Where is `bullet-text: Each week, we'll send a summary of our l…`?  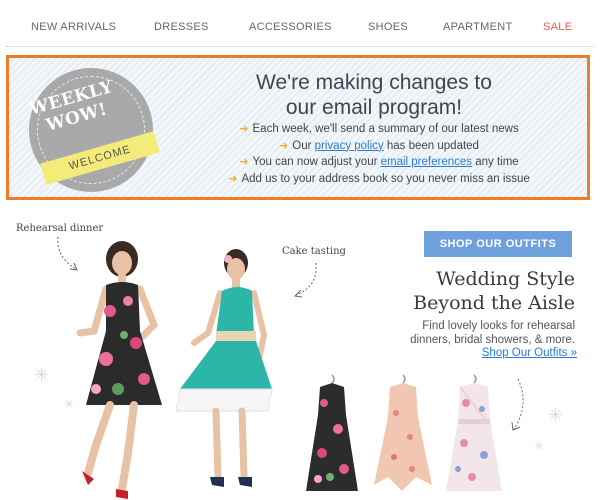 bullet-text: Each week, we'll send a summary of our l… is located at coordinates (385, 129).